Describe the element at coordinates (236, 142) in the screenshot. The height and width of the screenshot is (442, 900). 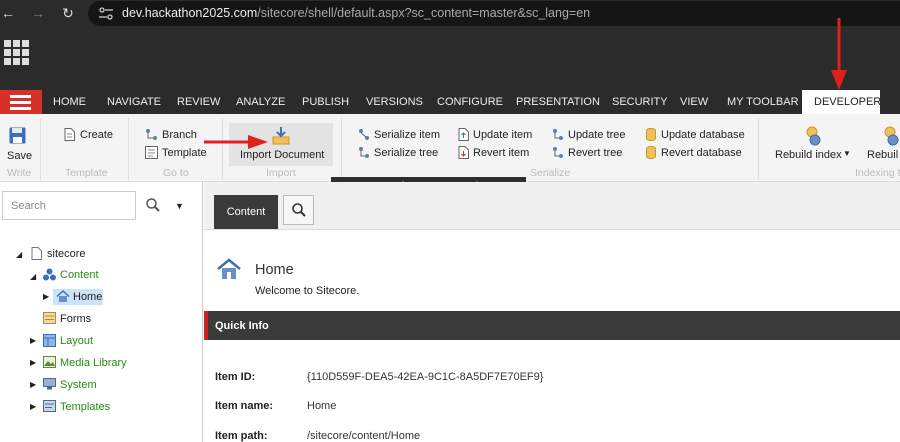
I see `annotation-arrow-right` at that location.